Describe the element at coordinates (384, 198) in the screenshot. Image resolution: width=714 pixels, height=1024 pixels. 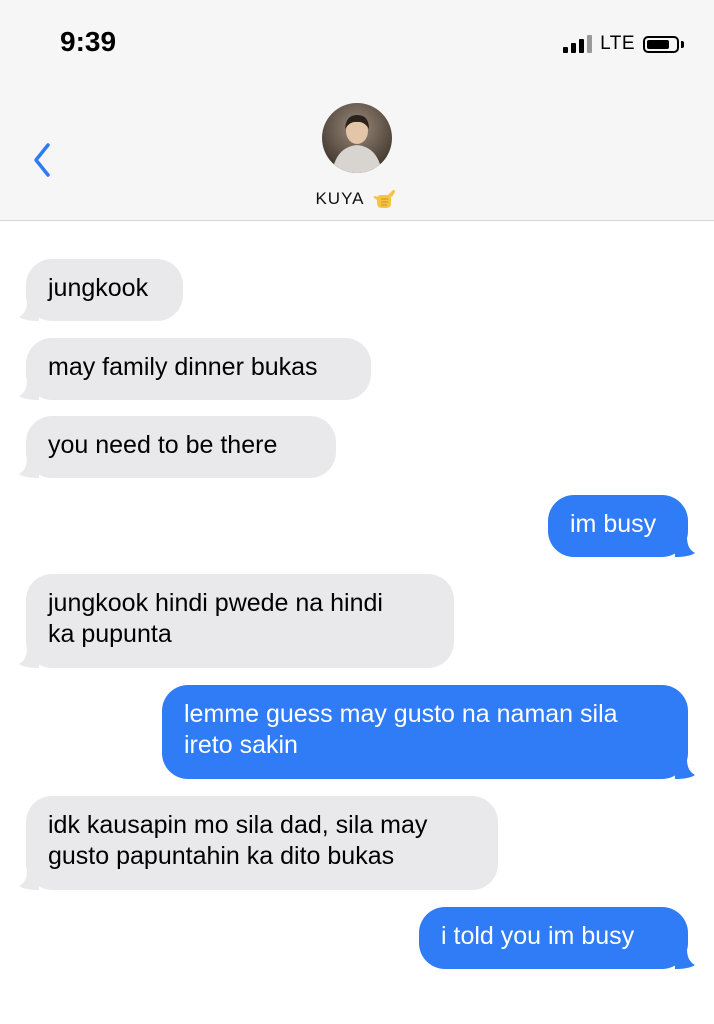
I see `call-me-hand-icon` at that location.